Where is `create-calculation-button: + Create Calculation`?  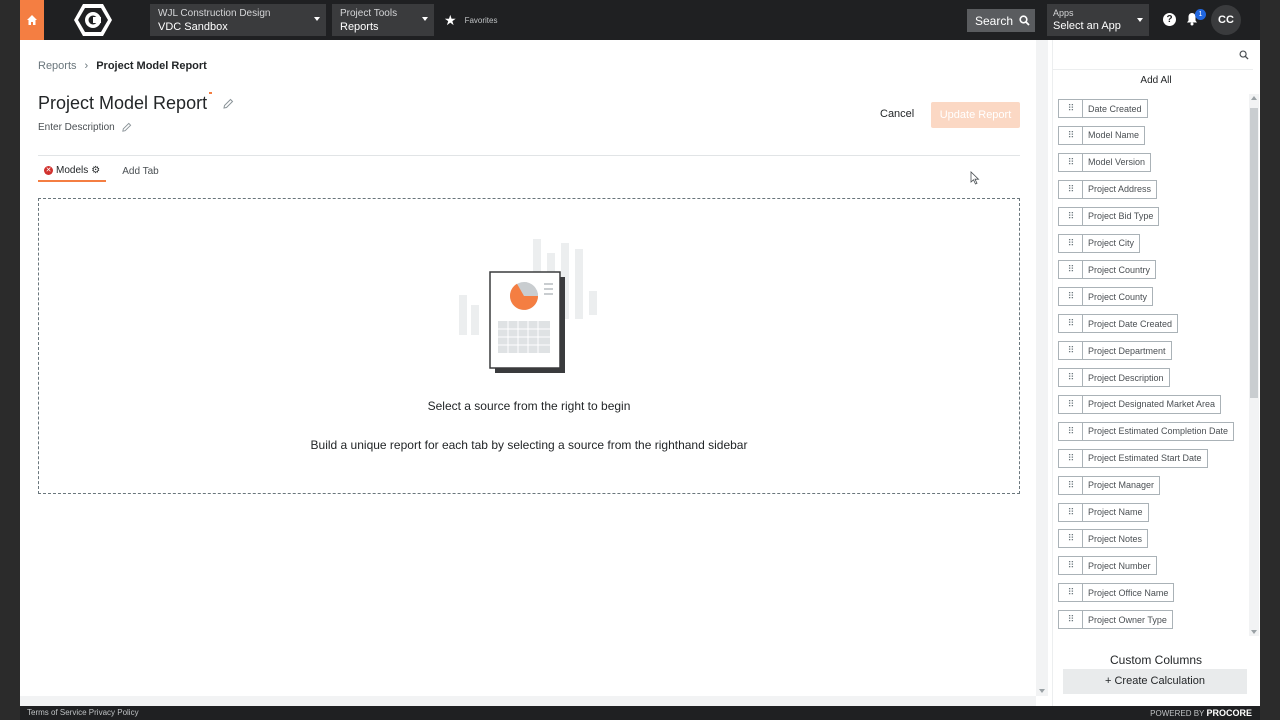 create-calculation-button: + Create Calculation is located at coordinates (1155, 681).